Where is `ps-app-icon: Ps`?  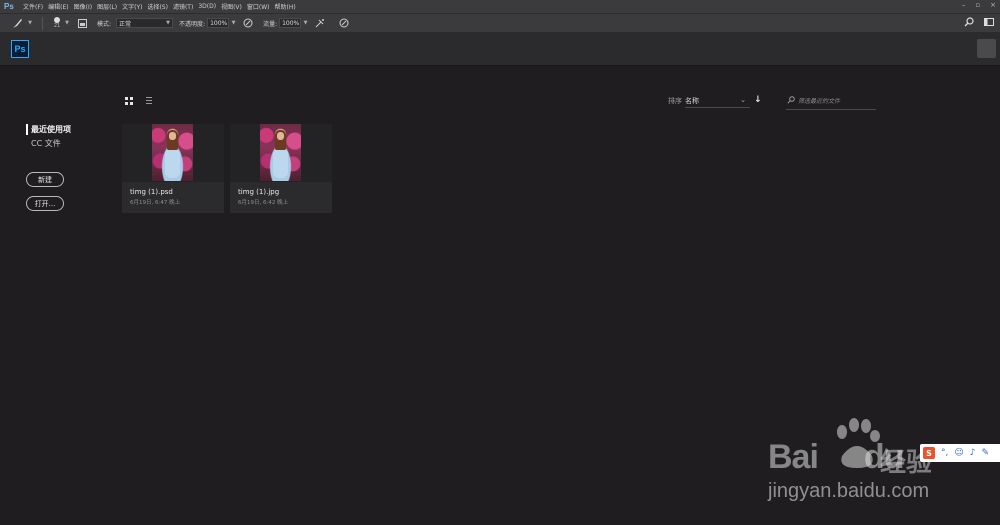
ps-app-icon: Ps is located at coordinates (9, 6).